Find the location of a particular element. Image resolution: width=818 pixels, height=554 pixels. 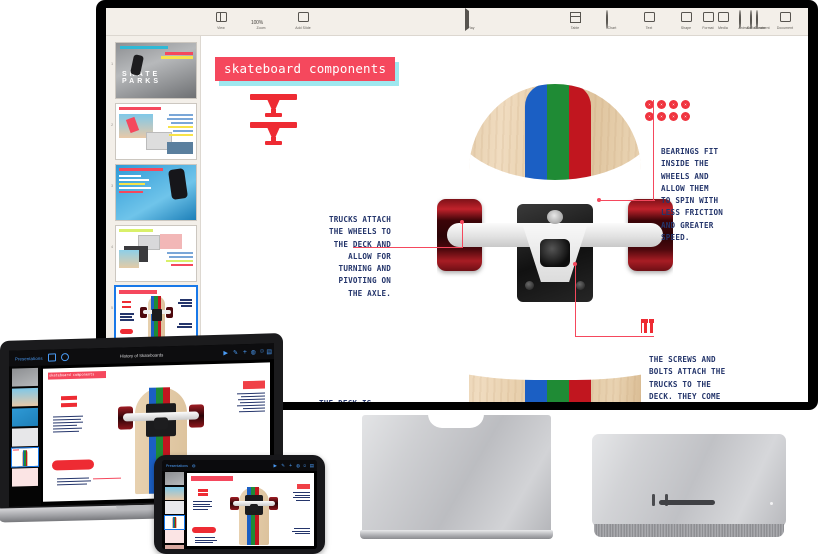

laptop-comment-icon: ☺ is located at coordinates (262, 352).